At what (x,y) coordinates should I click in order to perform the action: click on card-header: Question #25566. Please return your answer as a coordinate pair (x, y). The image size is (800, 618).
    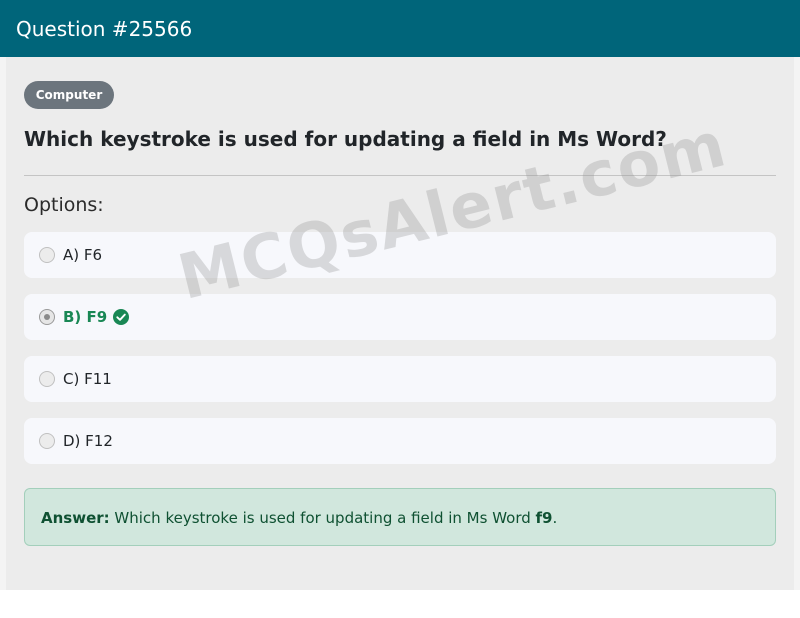
    Looking at the image, I should click on (400, 28).